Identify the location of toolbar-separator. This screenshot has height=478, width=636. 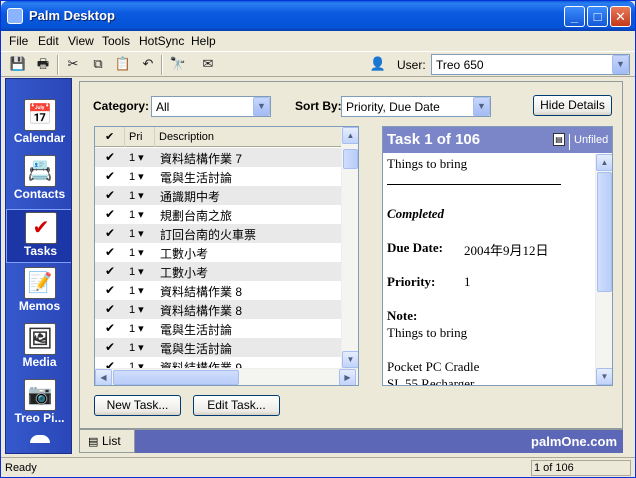
(162, 65).